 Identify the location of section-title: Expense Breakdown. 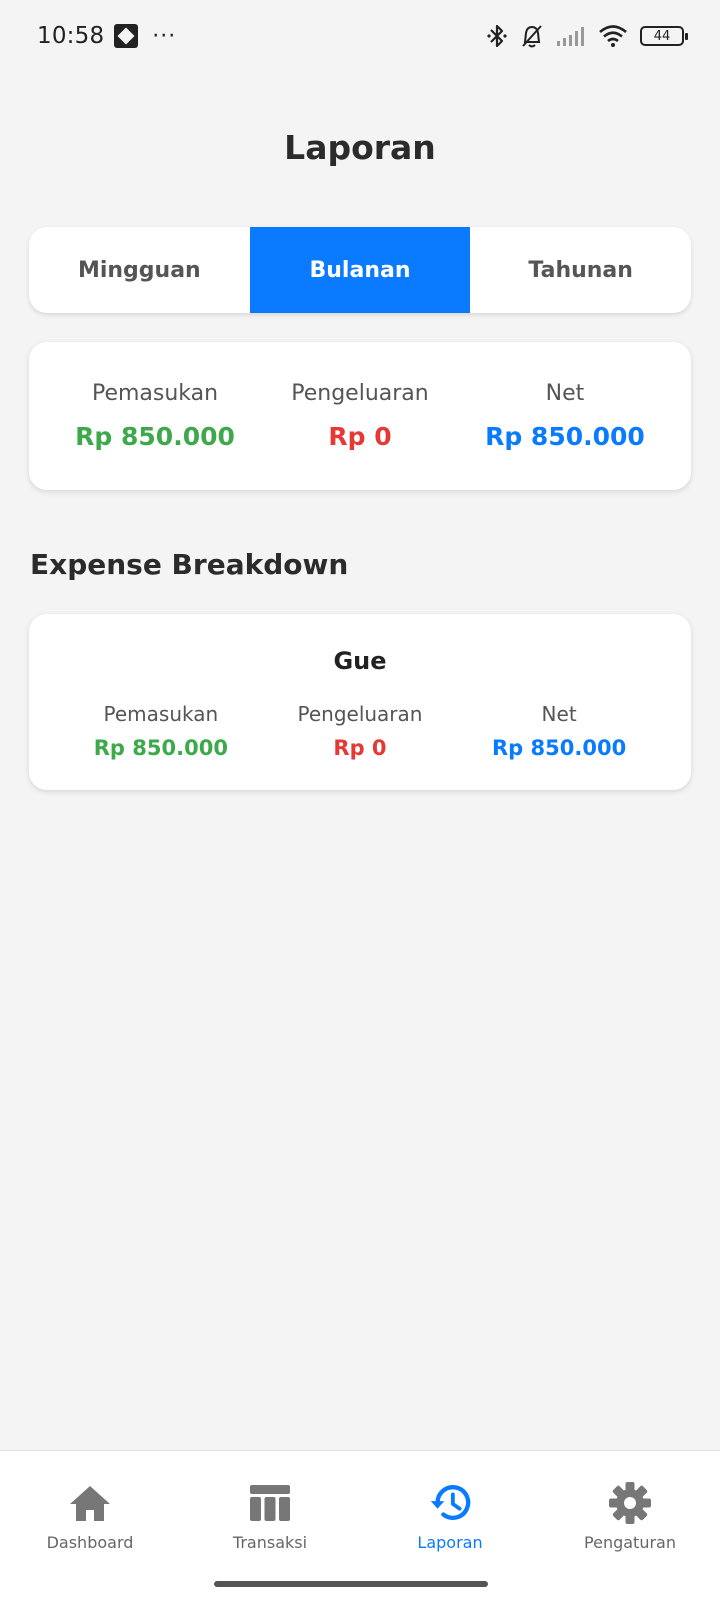
(189, 564).